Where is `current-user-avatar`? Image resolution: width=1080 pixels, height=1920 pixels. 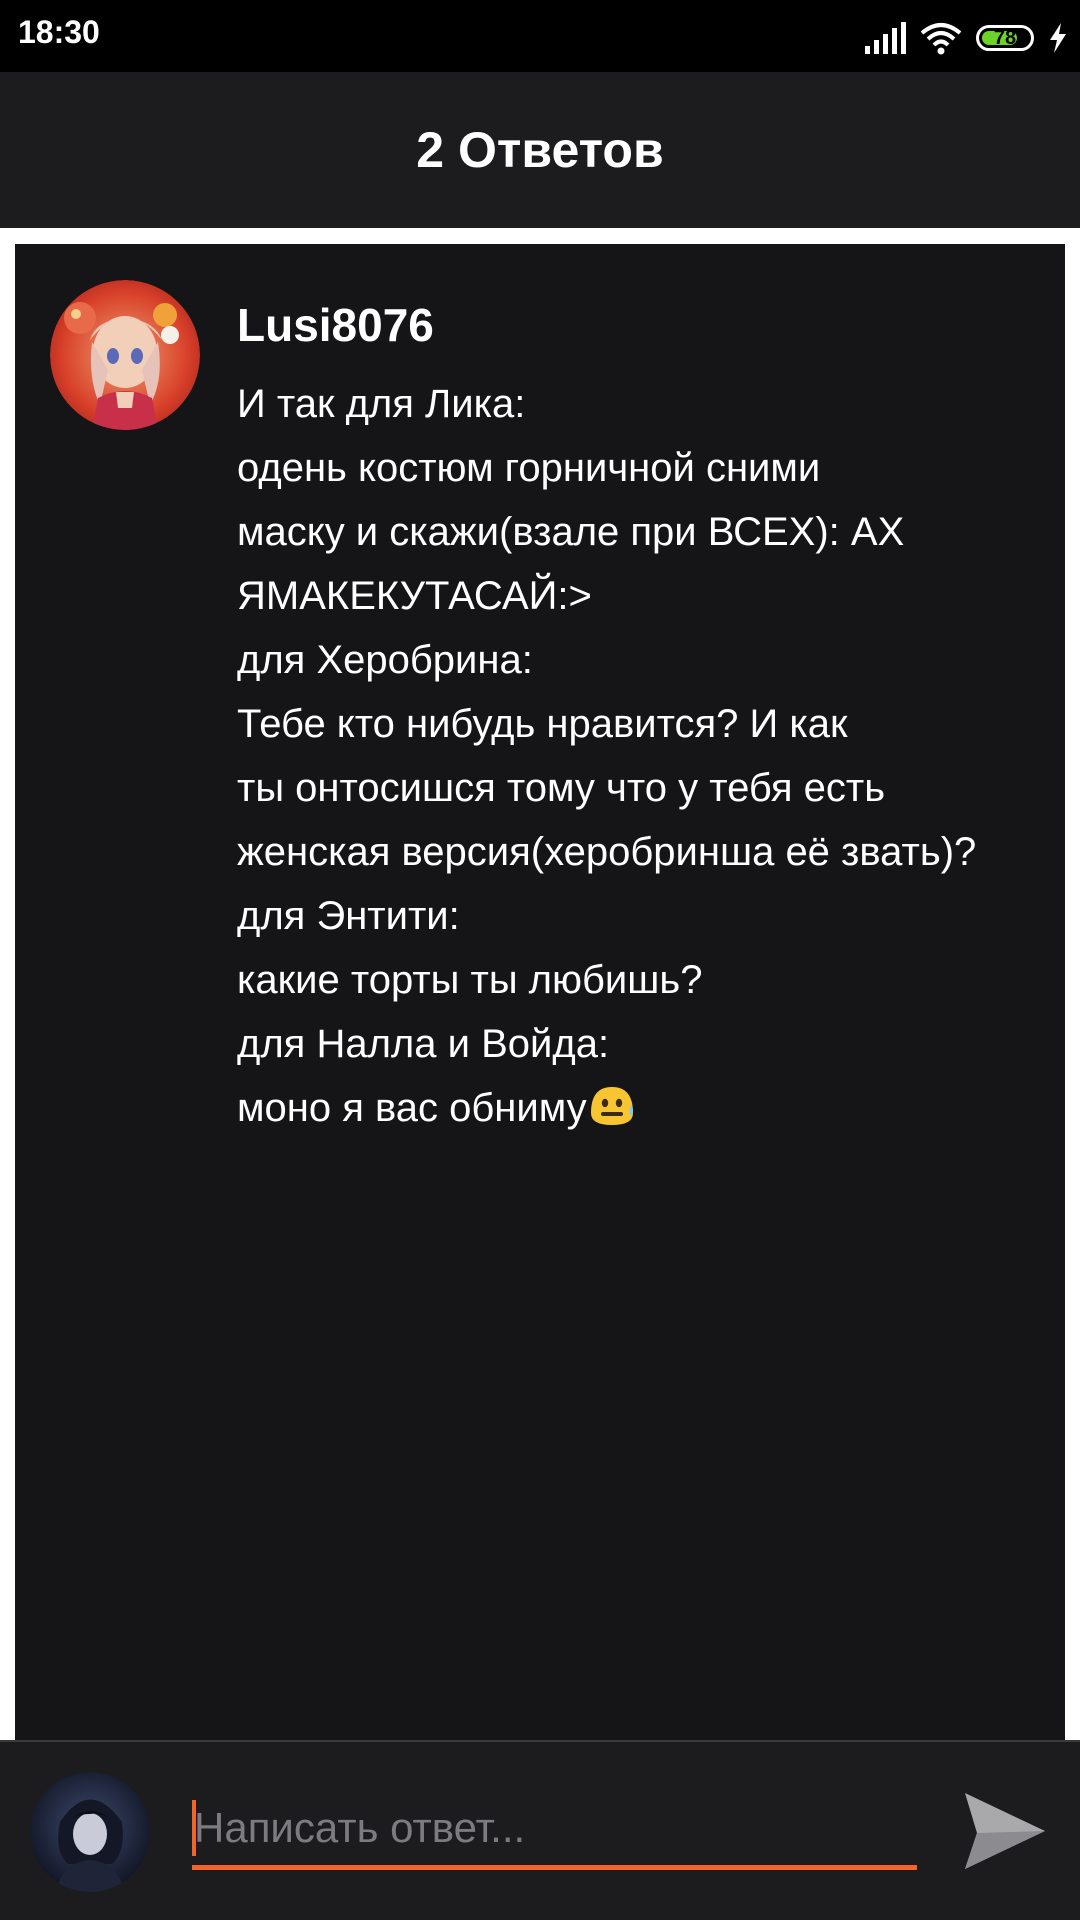
current-user-avatar is located at coordinates (90, 1832).